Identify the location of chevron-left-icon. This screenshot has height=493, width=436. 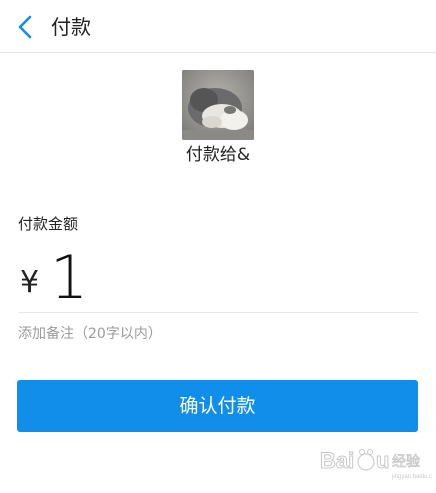
(25, 27).